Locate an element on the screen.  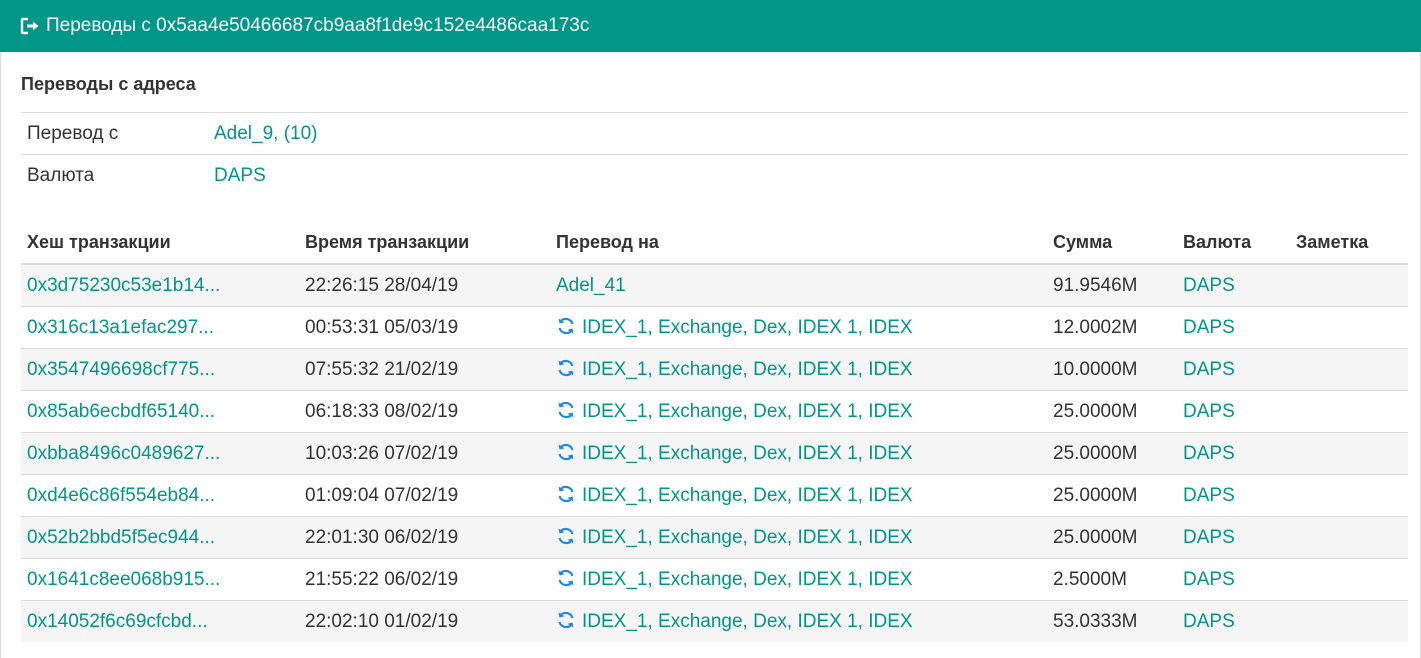
table-cell: 22:26:15 28/04/19 is located at coordinates (424, 285).